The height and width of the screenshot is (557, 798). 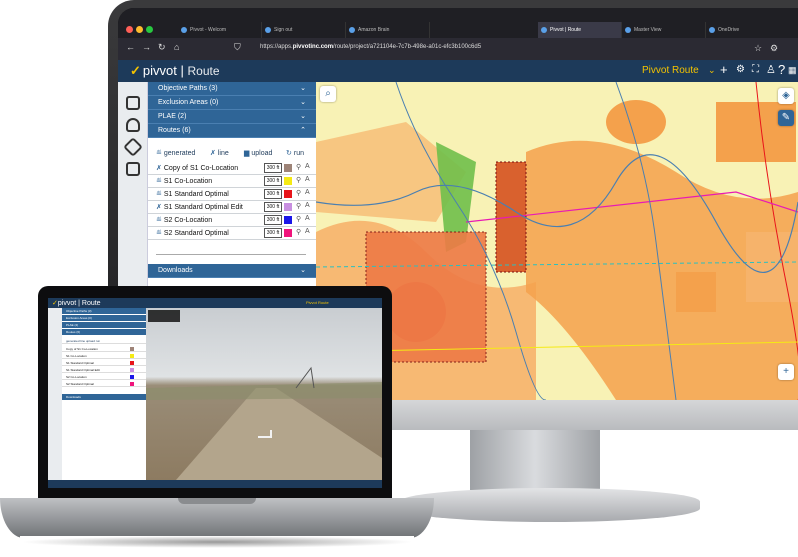 I want to click on route-row: ✗ Copy of S1 Co-Location 300 ft ⚲ A, so click(x=232, y=168).